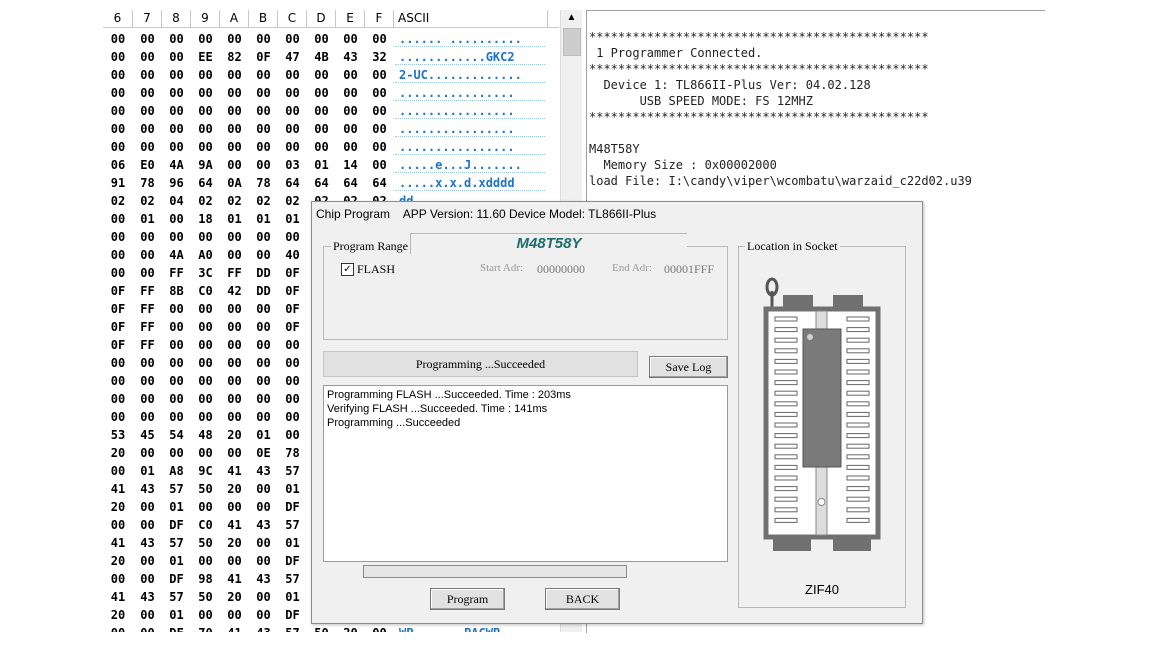 The height and width of the screenshot is (648, 1152). What do you see at coordinates (234, 183) in the screenshot?
I see `hex-byte: 0A` at bounding box center [234, 183].